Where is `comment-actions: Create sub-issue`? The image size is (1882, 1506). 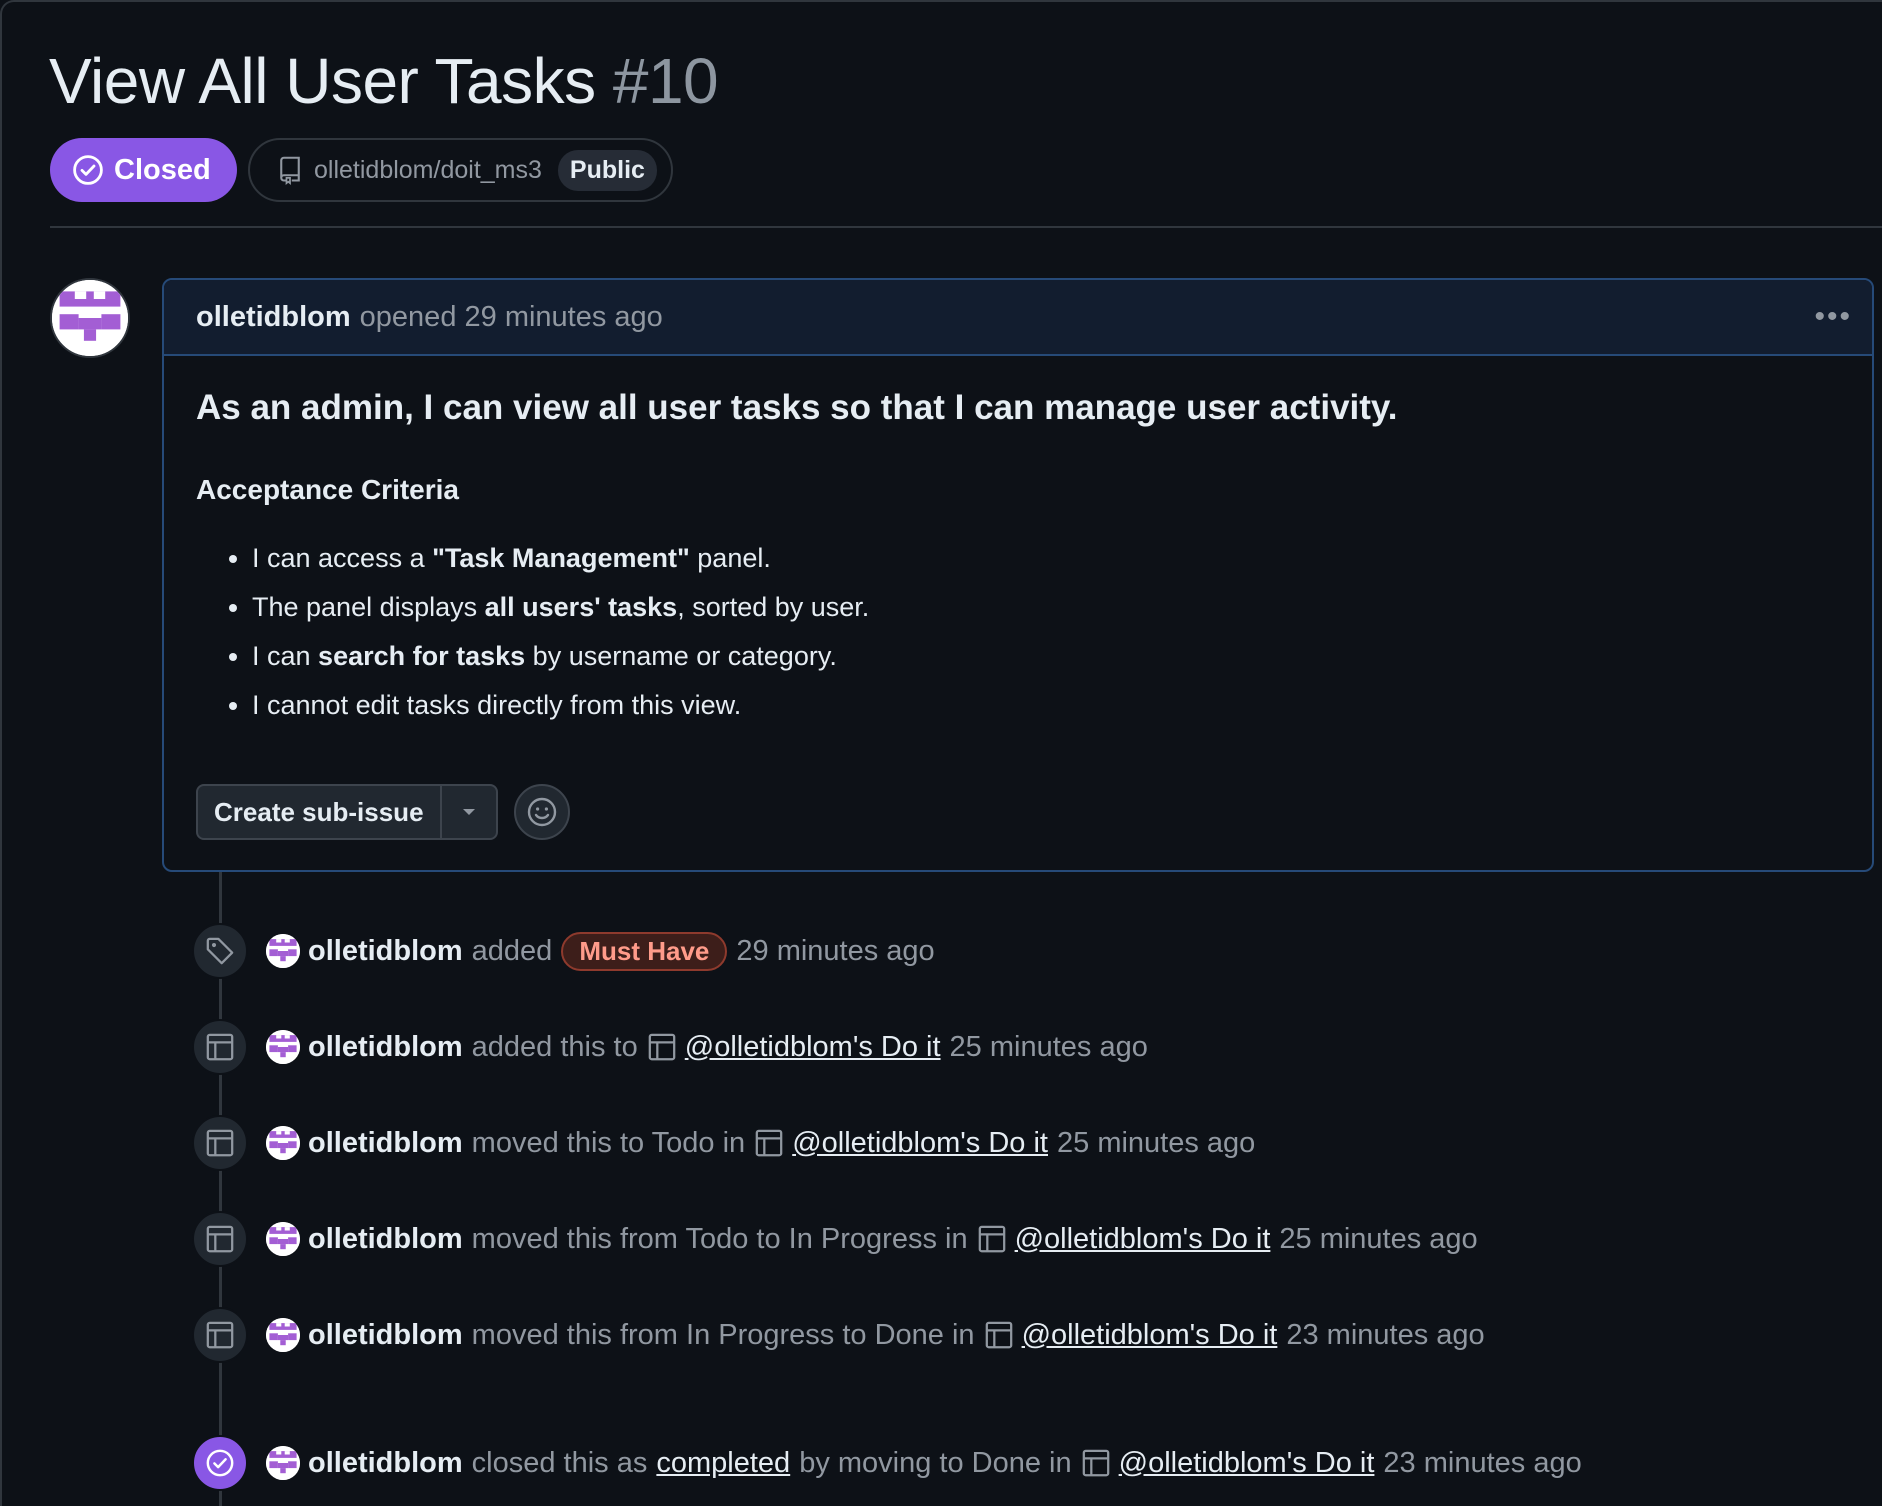
comment-actions: Create sub-issue is located at coordinates (383, 812).